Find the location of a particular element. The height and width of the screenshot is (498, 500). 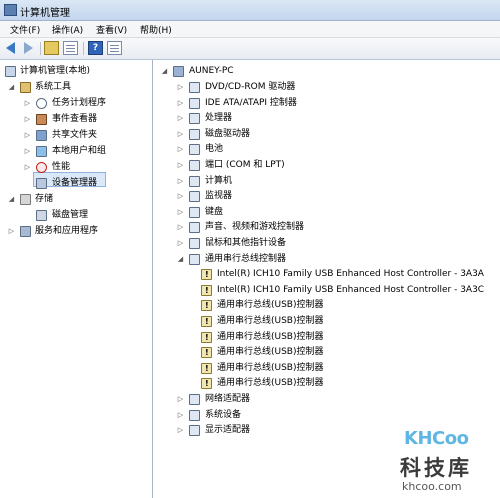

disk-management-icon is located at coordinates (41, 215).